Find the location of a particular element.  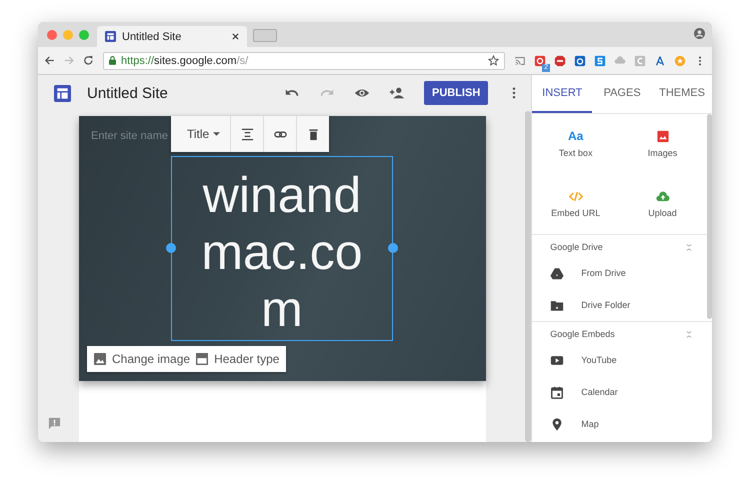

stop-sign-icon is located at coordinates (560, 60).